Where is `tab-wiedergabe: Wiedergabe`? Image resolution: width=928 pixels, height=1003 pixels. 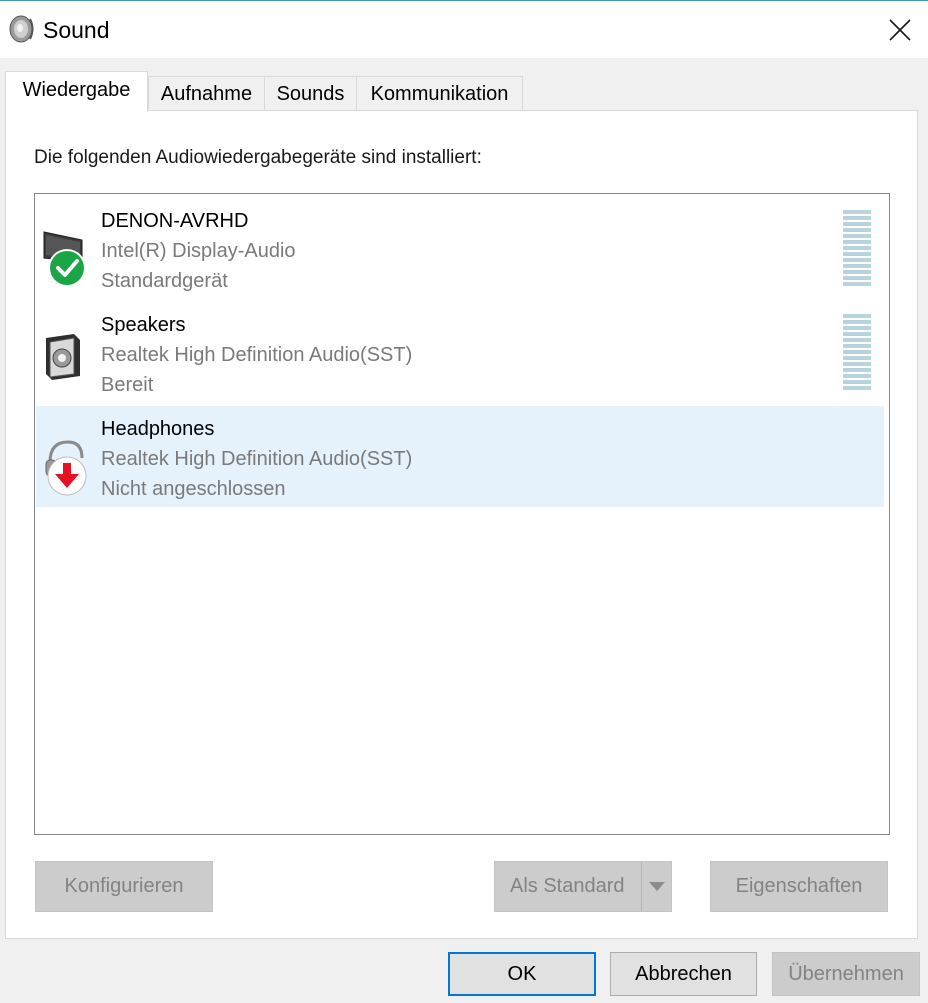 tab-wiedergabe: Wiedergabe is located at coordinates (76, 91).